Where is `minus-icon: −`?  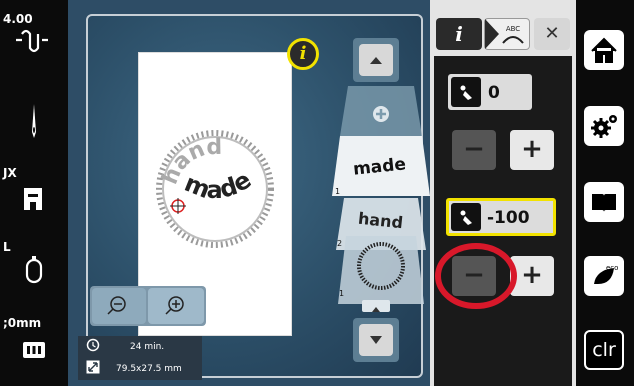 minus-icon: − is located at coordinates (474, 149).